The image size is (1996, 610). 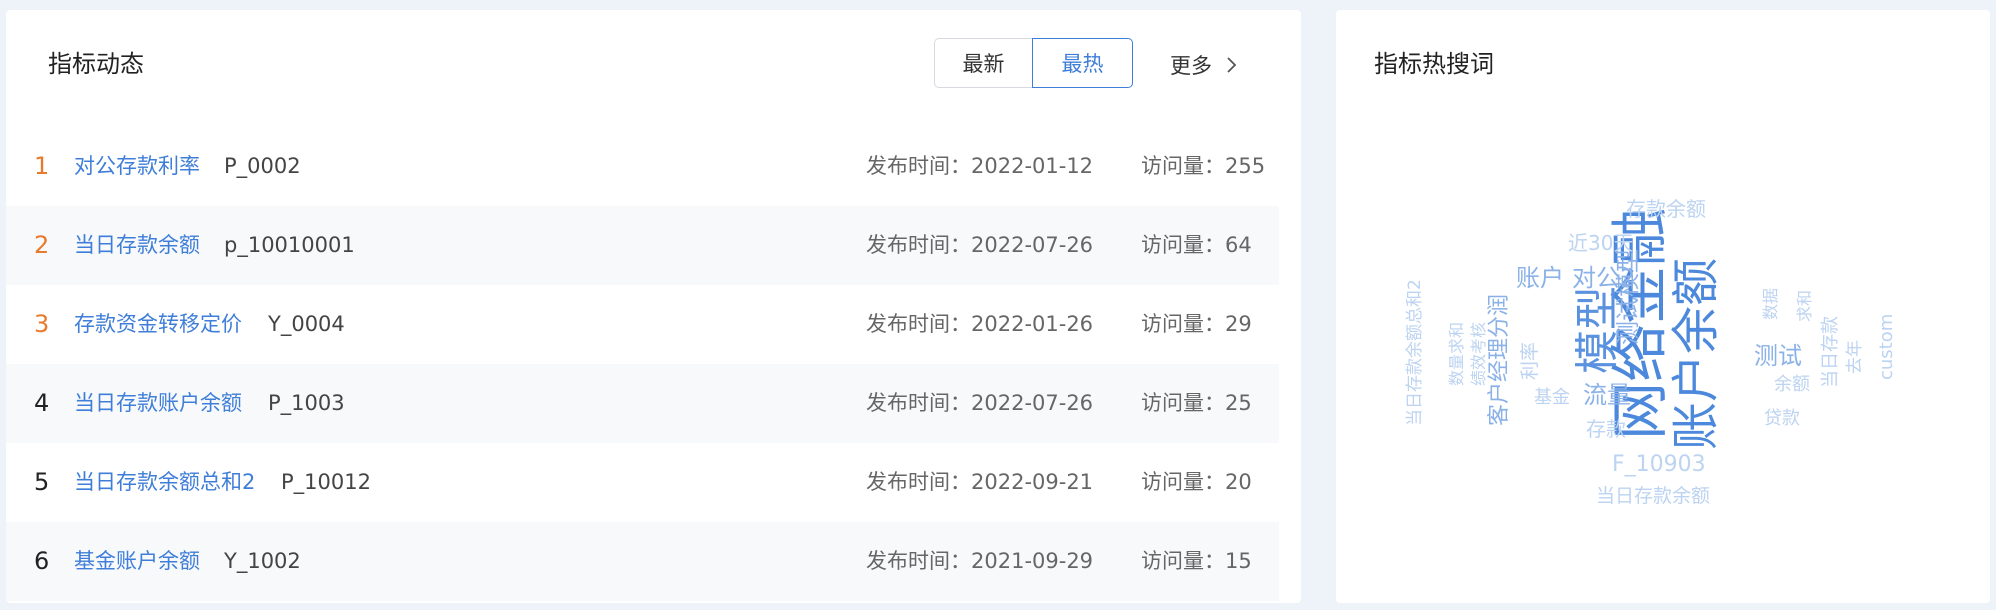 What do you see at coordinates (137, 166) in the screenshot?
I see `indicator-name-link: 对公存款利率` at bounding box center [137, 166].